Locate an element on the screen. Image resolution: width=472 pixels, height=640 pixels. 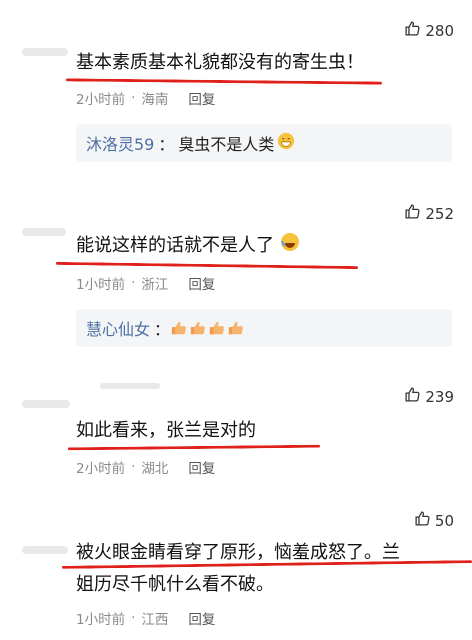
like-count: 280 is located at coordinates (439, 30).